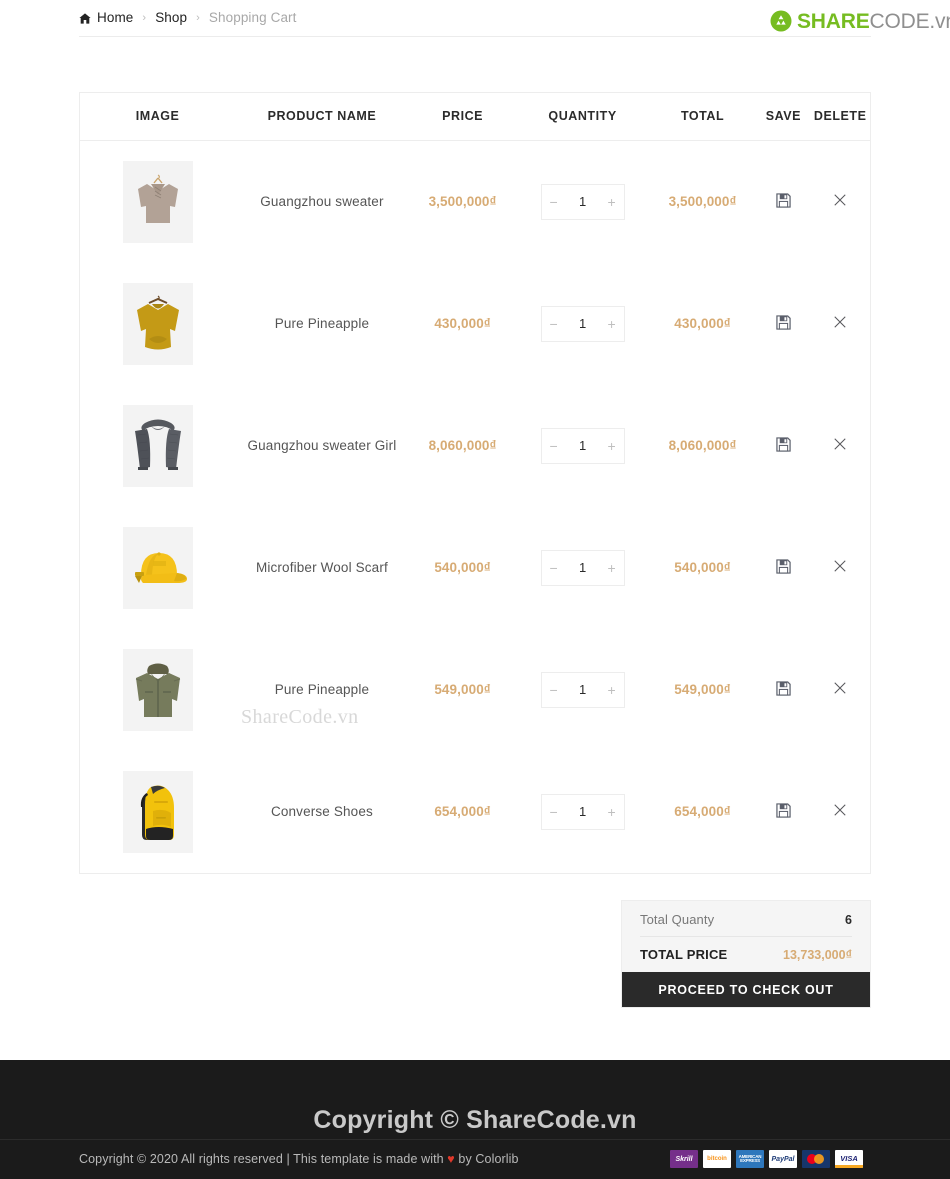  What do you see at coordinates (188, 17) in the screenshot?
I see `breadcrumb: Home › Shop › Shopping Cart` at bounding box center [188, 17].